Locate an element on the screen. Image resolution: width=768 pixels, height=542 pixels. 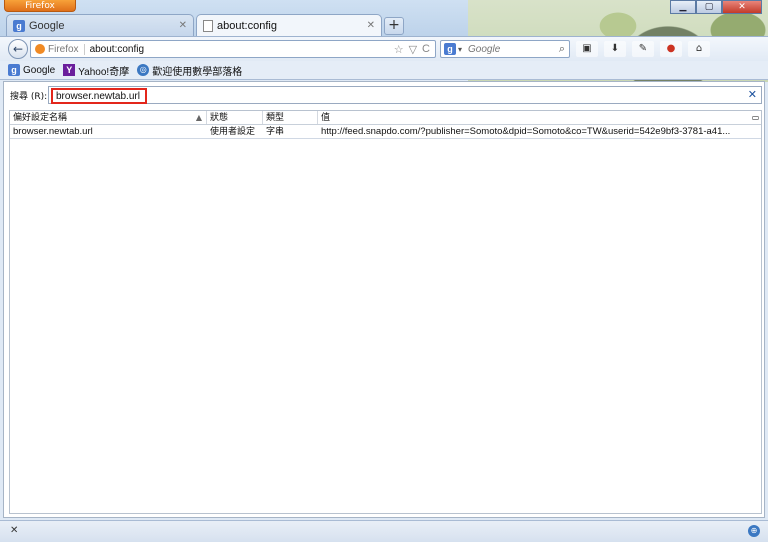
close-window-button: ✕ is located at coordinates (742, 7).